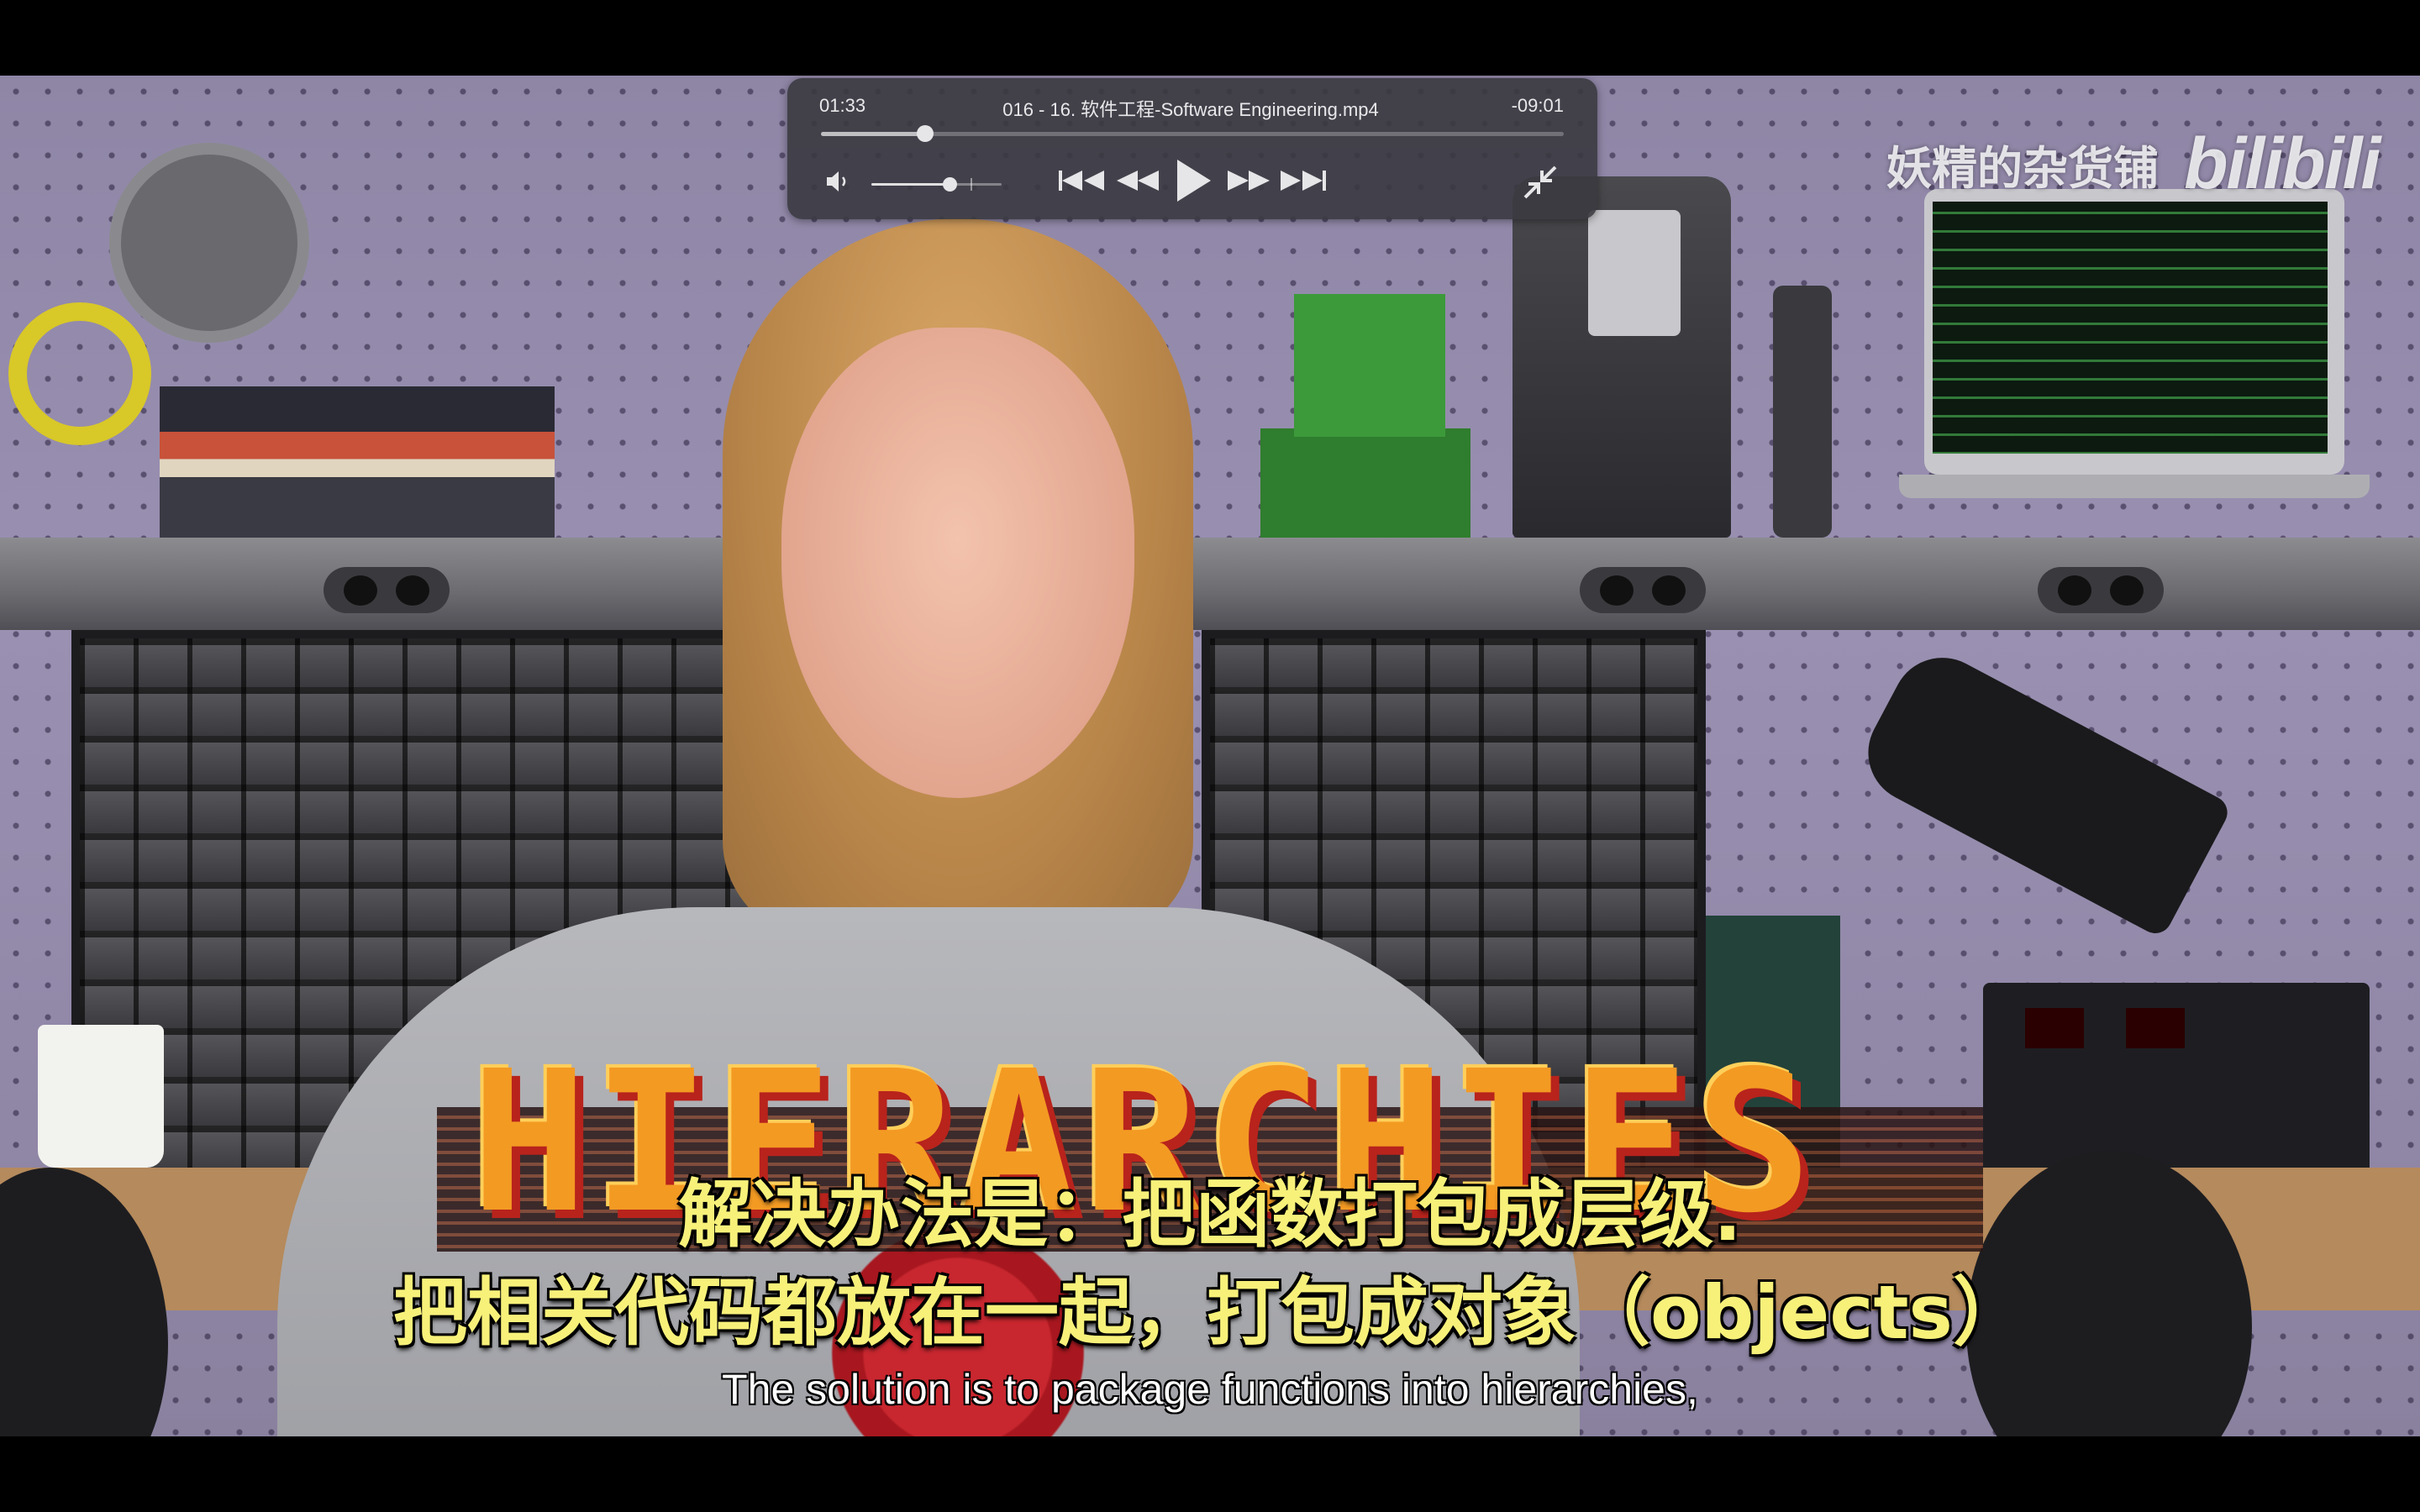  Describe the element at coordinates (209, 243) in the screenshot. I see `background-pbs-logo` at that location.